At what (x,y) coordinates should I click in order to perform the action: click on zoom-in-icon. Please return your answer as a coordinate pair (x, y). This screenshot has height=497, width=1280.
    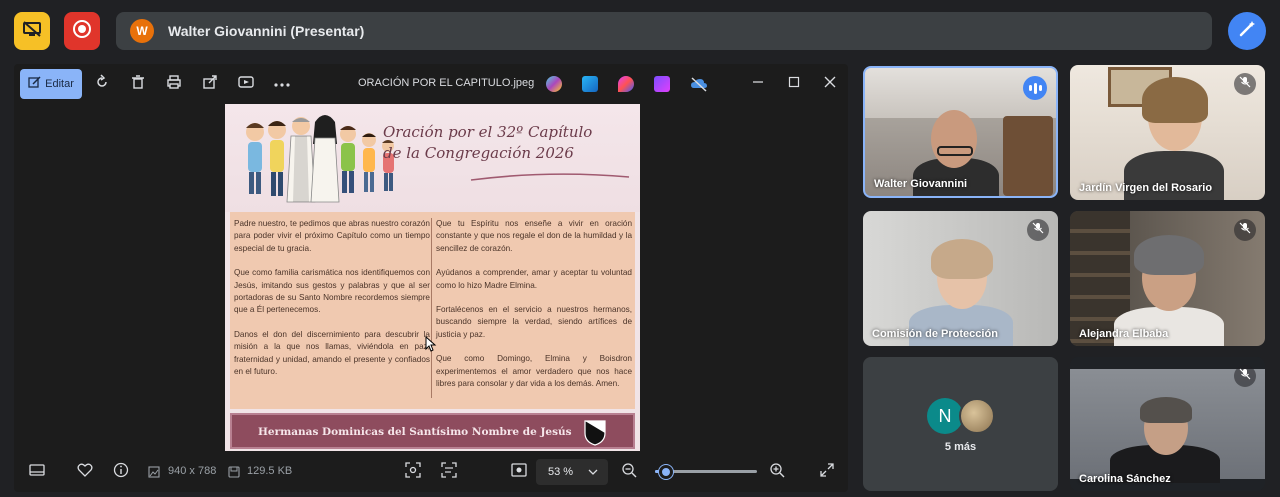
    Looking at the image, I should click on (777, 472).